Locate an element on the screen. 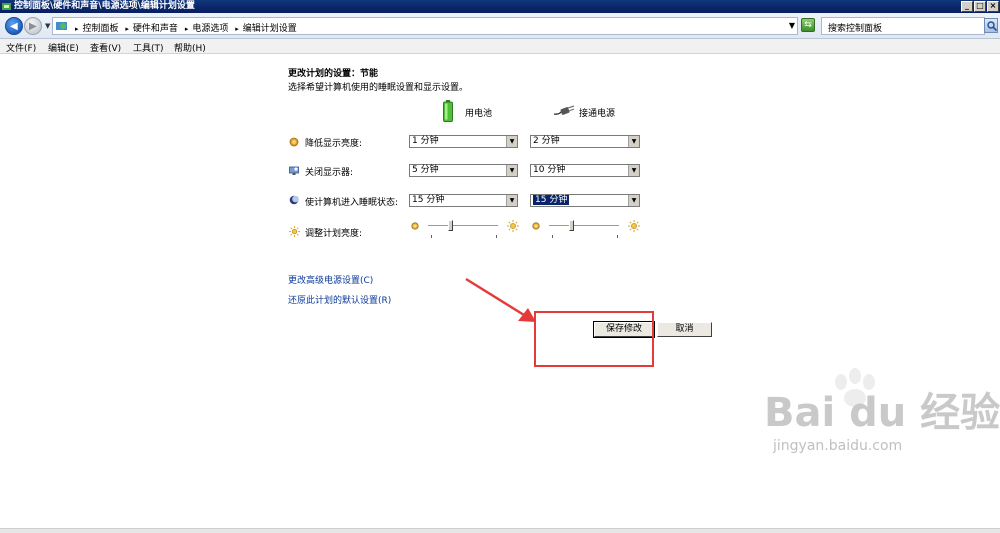  brightness-sun-icon is located at coordinates (294, 231).